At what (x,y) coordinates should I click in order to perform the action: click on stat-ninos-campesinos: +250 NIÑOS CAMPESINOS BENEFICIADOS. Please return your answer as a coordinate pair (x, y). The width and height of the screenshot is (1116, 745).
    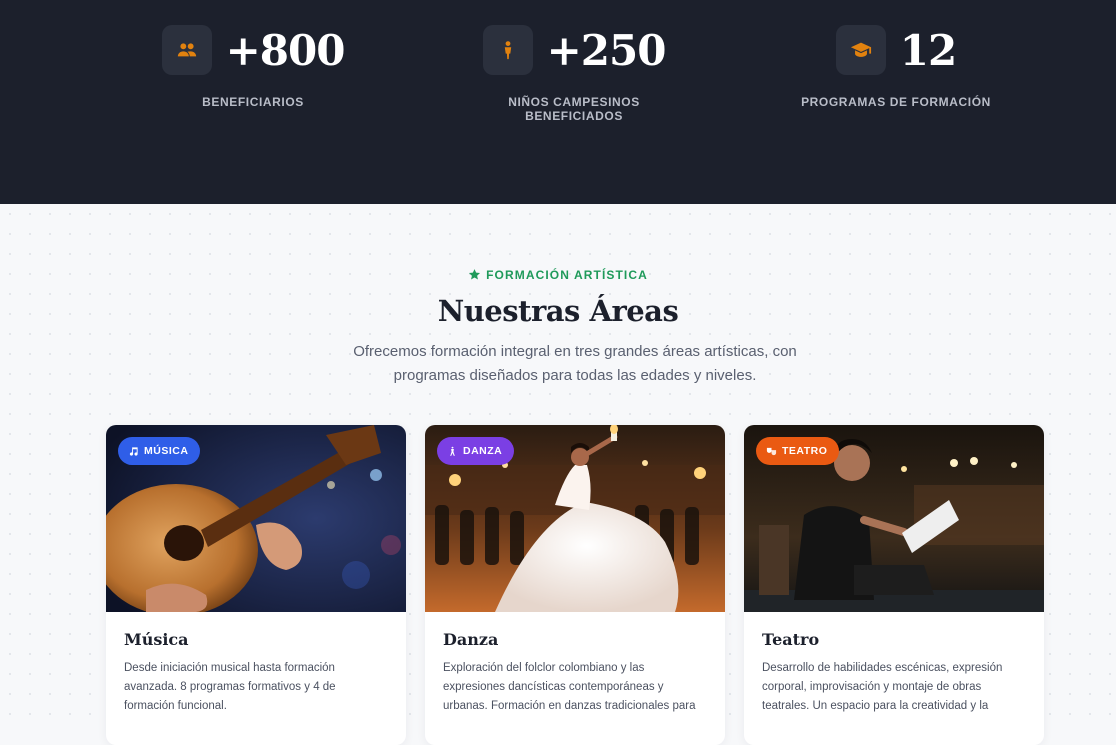
    Looking at the image, I should click on (574, 61).